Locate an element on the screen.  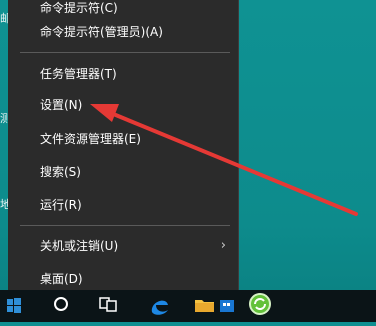
menu-item-shutdown-signout: 关机或注销(U) › is located at coordinates (123, 246).